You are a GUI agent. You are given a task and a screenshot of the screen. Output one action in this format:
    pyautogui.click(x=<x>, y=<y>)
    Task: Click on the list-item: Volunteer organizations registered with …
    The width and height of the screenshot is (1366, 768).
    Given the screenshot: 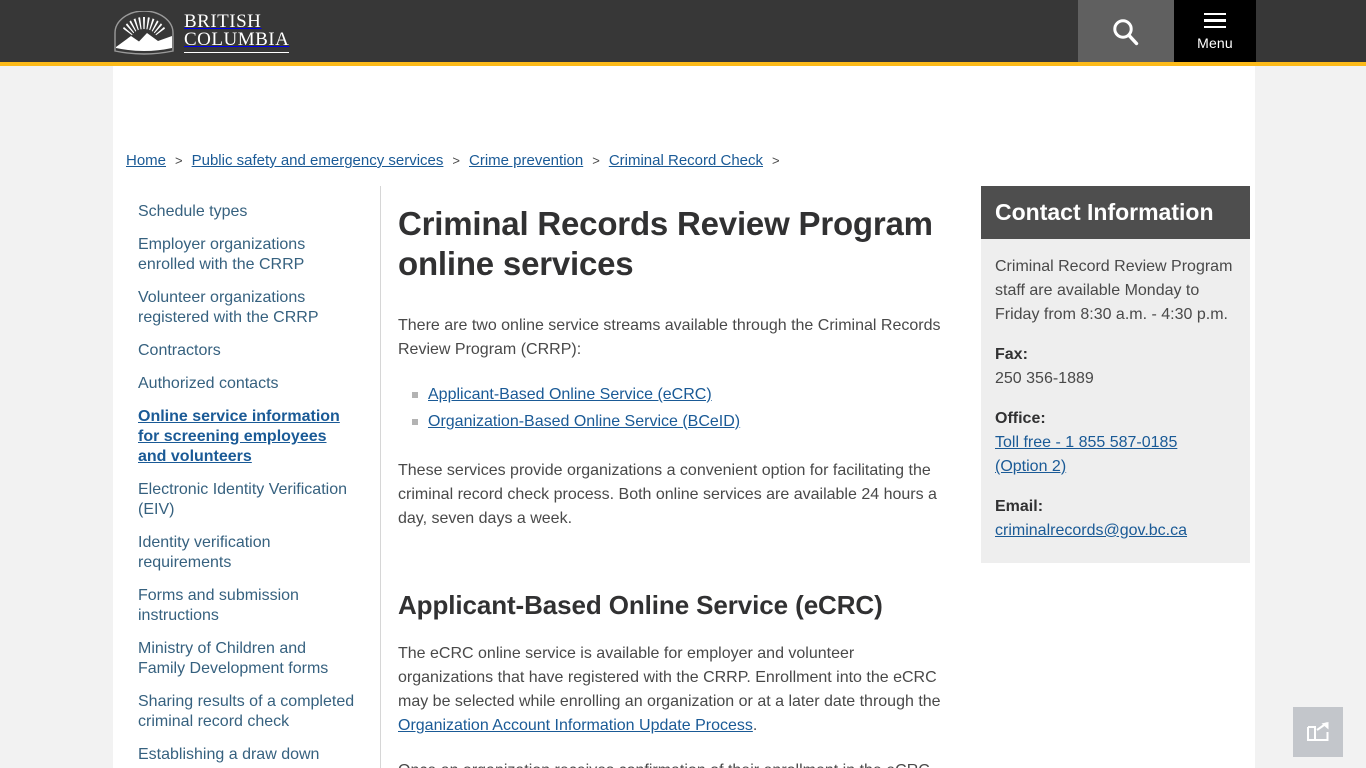 What is the action you would take?
    pyautogui.click(x=247, y=308)
    